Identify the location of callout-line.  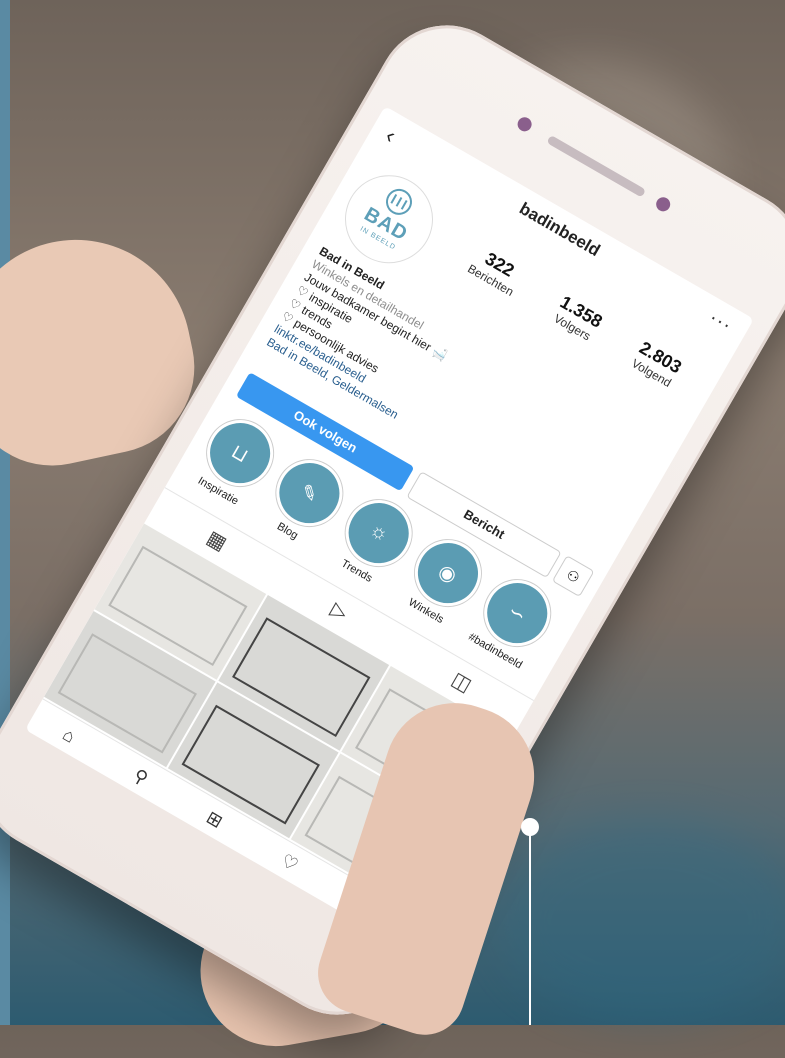
(530, 926).